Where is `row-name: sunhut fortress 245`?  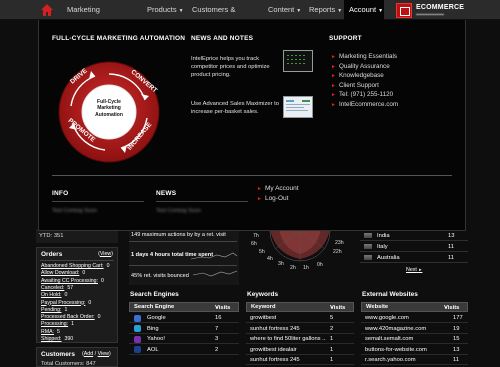 row-name: sunhut fortress 245 is located at coordinates (275, 360).